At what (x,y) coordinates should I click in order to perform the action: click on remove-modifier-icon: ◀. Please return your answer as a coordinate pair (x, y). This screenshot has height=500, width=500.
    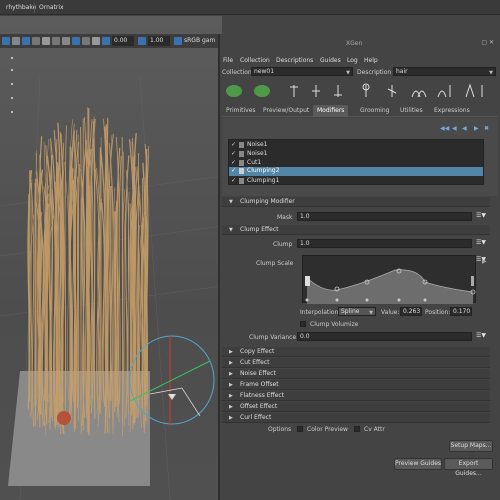
    Looking at the image, I should click on (464, 128).